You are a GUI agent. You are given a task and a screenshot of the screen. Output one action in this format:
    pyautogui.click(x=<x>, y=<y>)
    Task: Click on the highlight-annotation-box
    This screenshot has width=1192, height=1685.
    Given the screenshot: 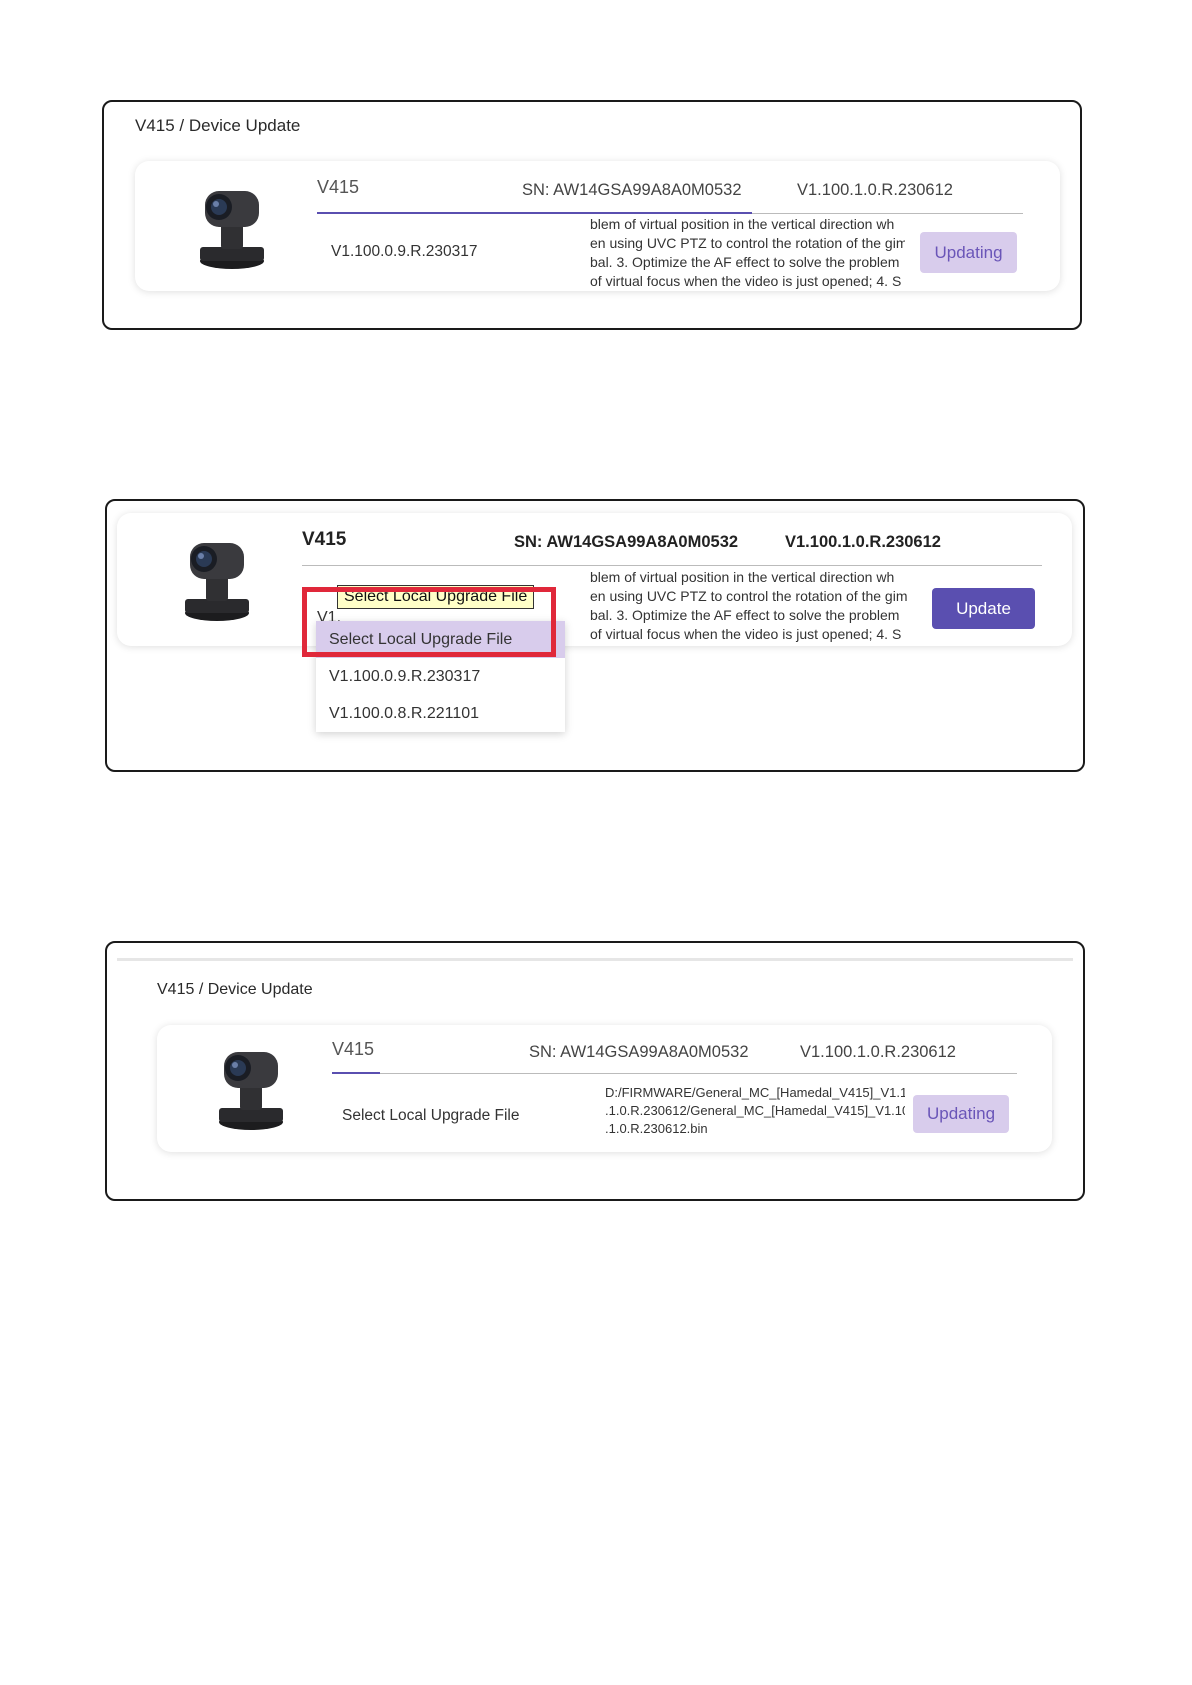 What is the action you would take?
    pyautogui.click(x=429, y=622)
    